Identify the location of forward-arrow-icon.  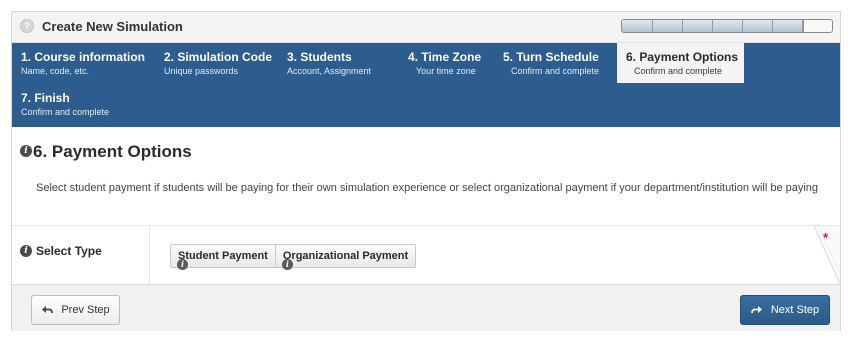
(756, 310).